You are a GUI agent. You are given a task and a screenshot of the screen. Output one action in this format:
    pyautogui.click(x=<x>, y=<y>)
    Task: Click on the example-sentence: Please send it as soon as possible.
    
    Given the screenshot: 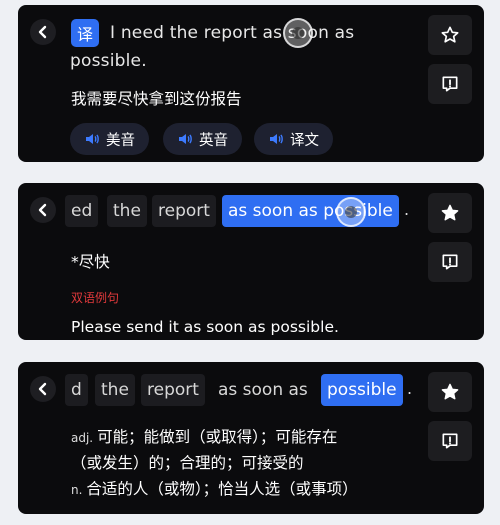 What is the action you would take?
    pyautogui.click(x=205, y=327)
    